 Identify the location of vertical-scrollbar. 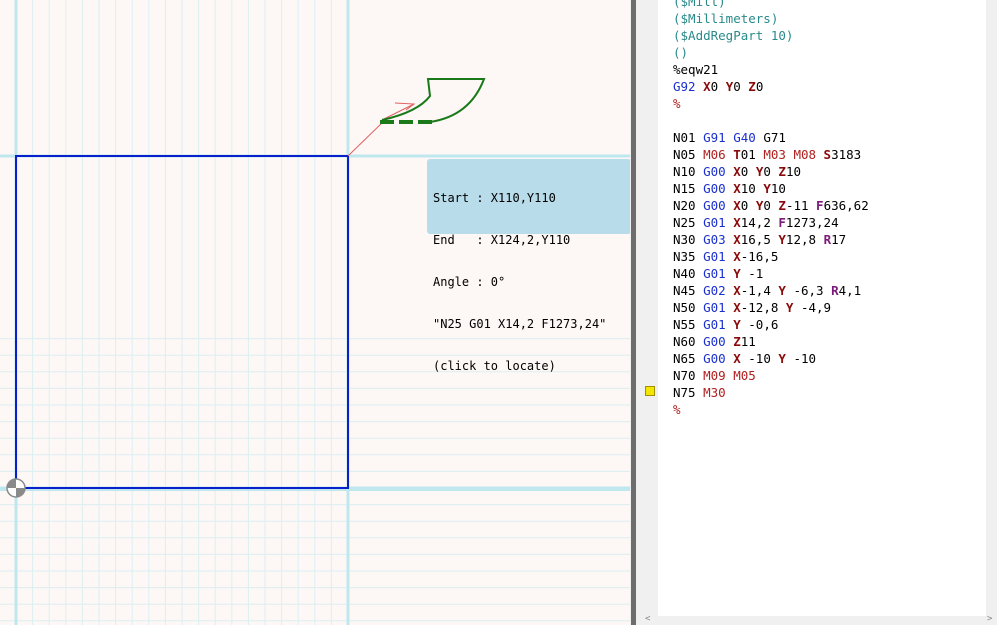
(991, 308).